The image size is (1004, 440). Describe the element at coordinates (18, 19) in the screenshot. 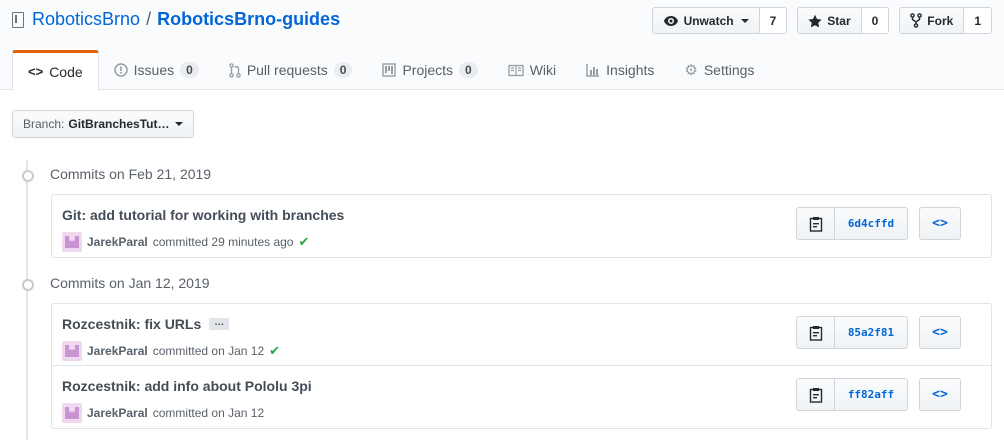

I see `repo-icon` at that location.